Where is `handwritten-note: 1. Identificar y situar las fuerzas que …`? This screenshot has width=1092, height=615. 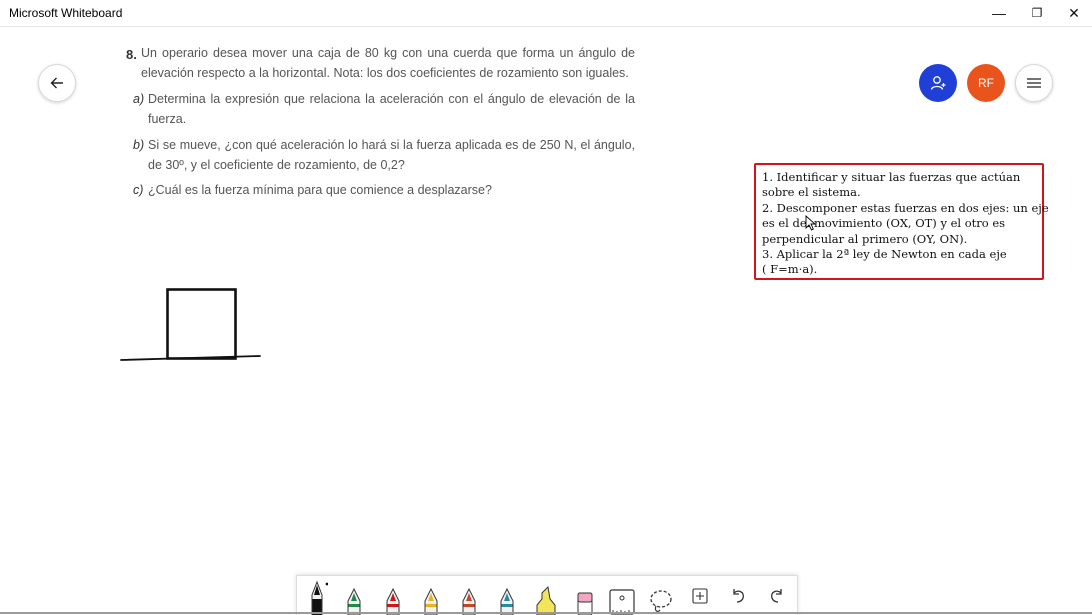 handwritten-note: 1. Identificar y situar las fuerzas que … is located at coordinates (901, 221).